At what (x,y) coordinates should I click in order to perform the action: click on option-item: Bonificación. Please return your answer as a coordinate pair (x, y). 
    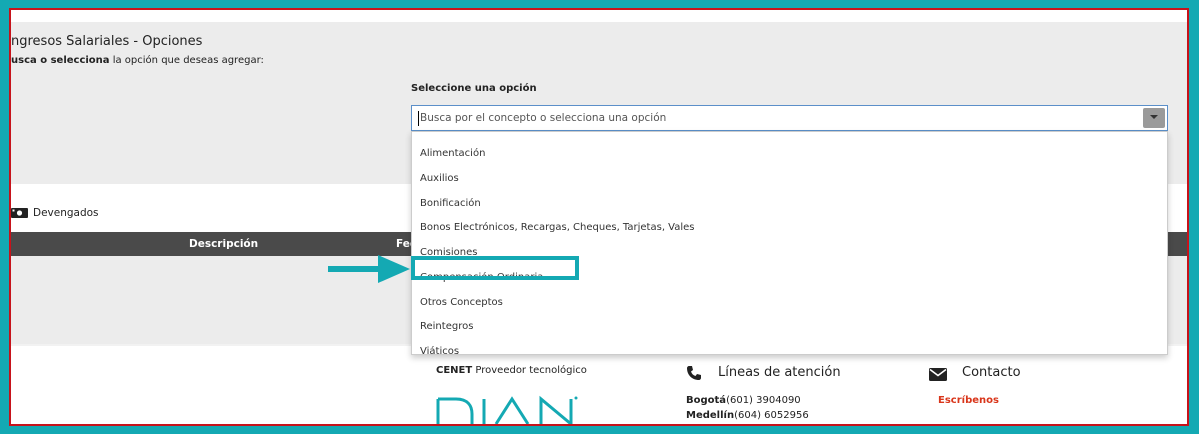
    Looking at the image, I should click on (450, 203).